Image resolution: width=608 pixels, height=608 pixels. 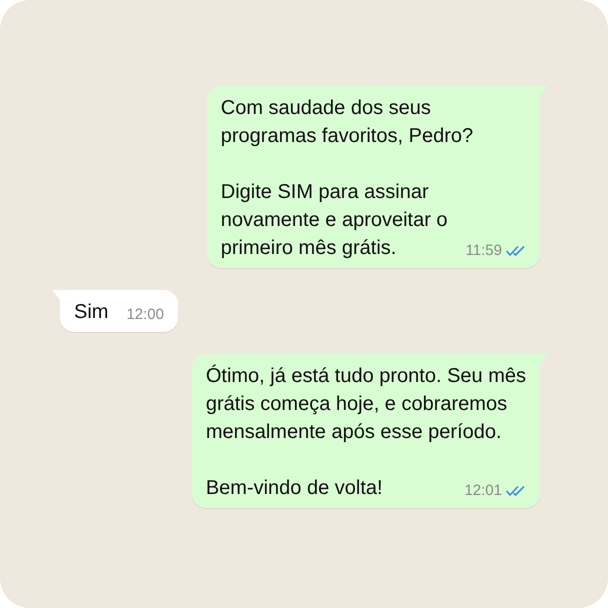 I want to click on message-text: Com saudade dos seus programas favoritos, Pedro?, so click(x=347, y=122).